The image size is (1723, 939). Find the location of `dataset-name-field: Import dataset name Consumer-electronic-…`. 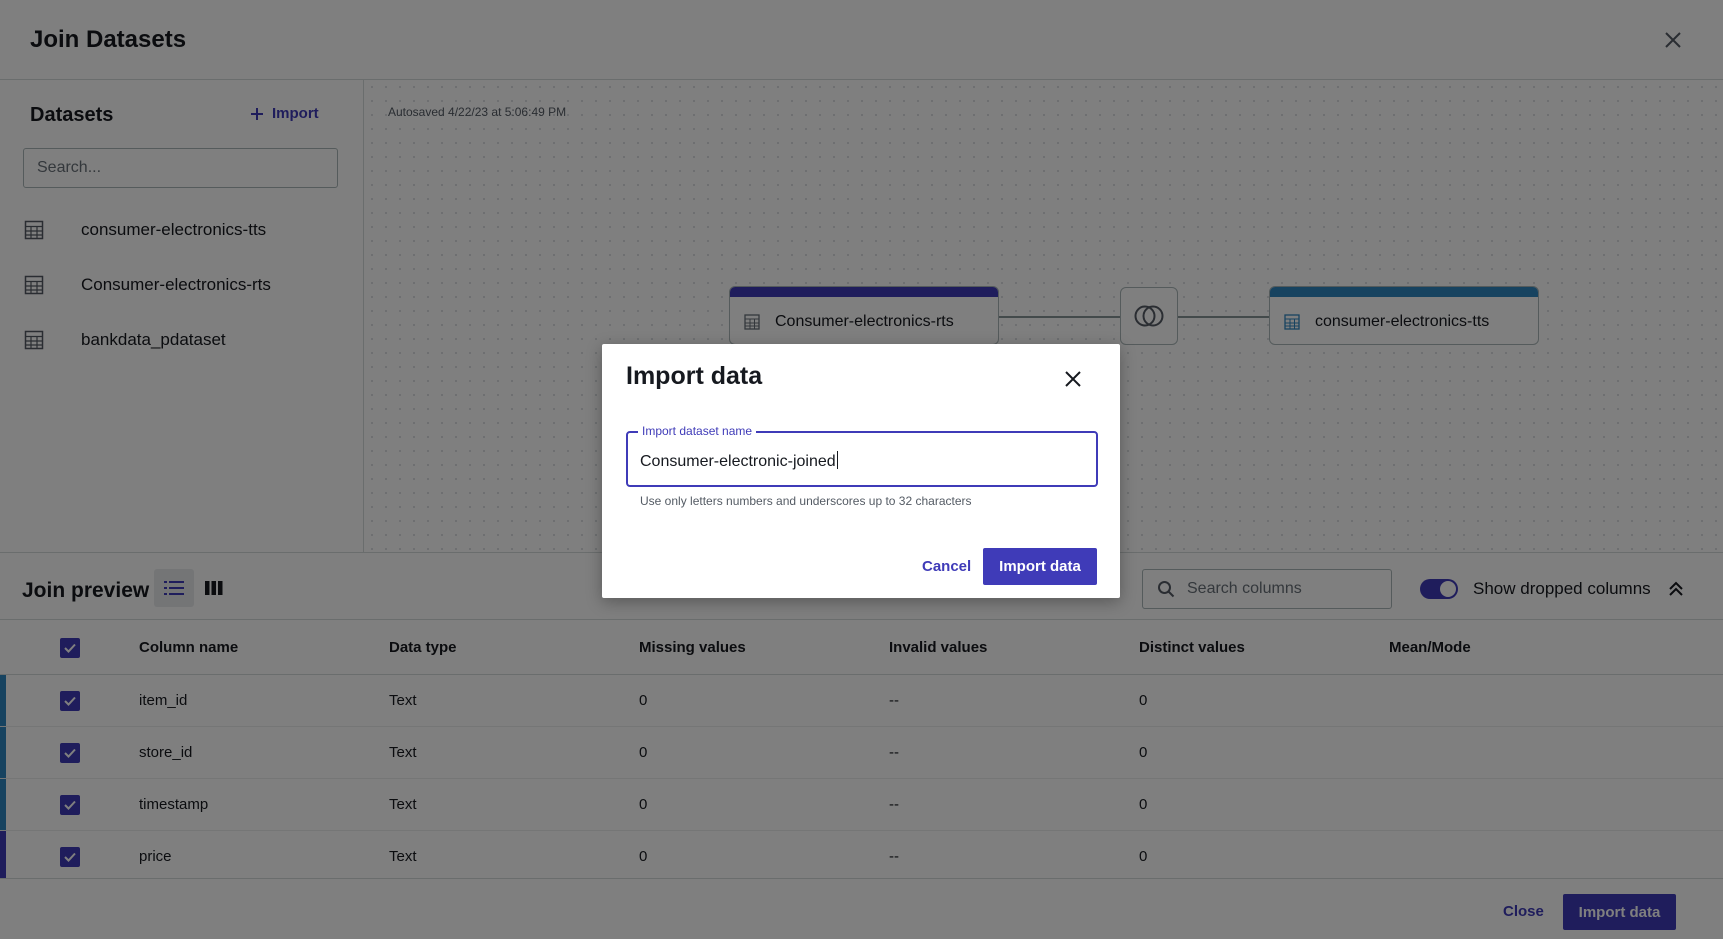

dataset-name-field: Import dataset name Consumer-electronic-… is located at coordinates (862, 455).